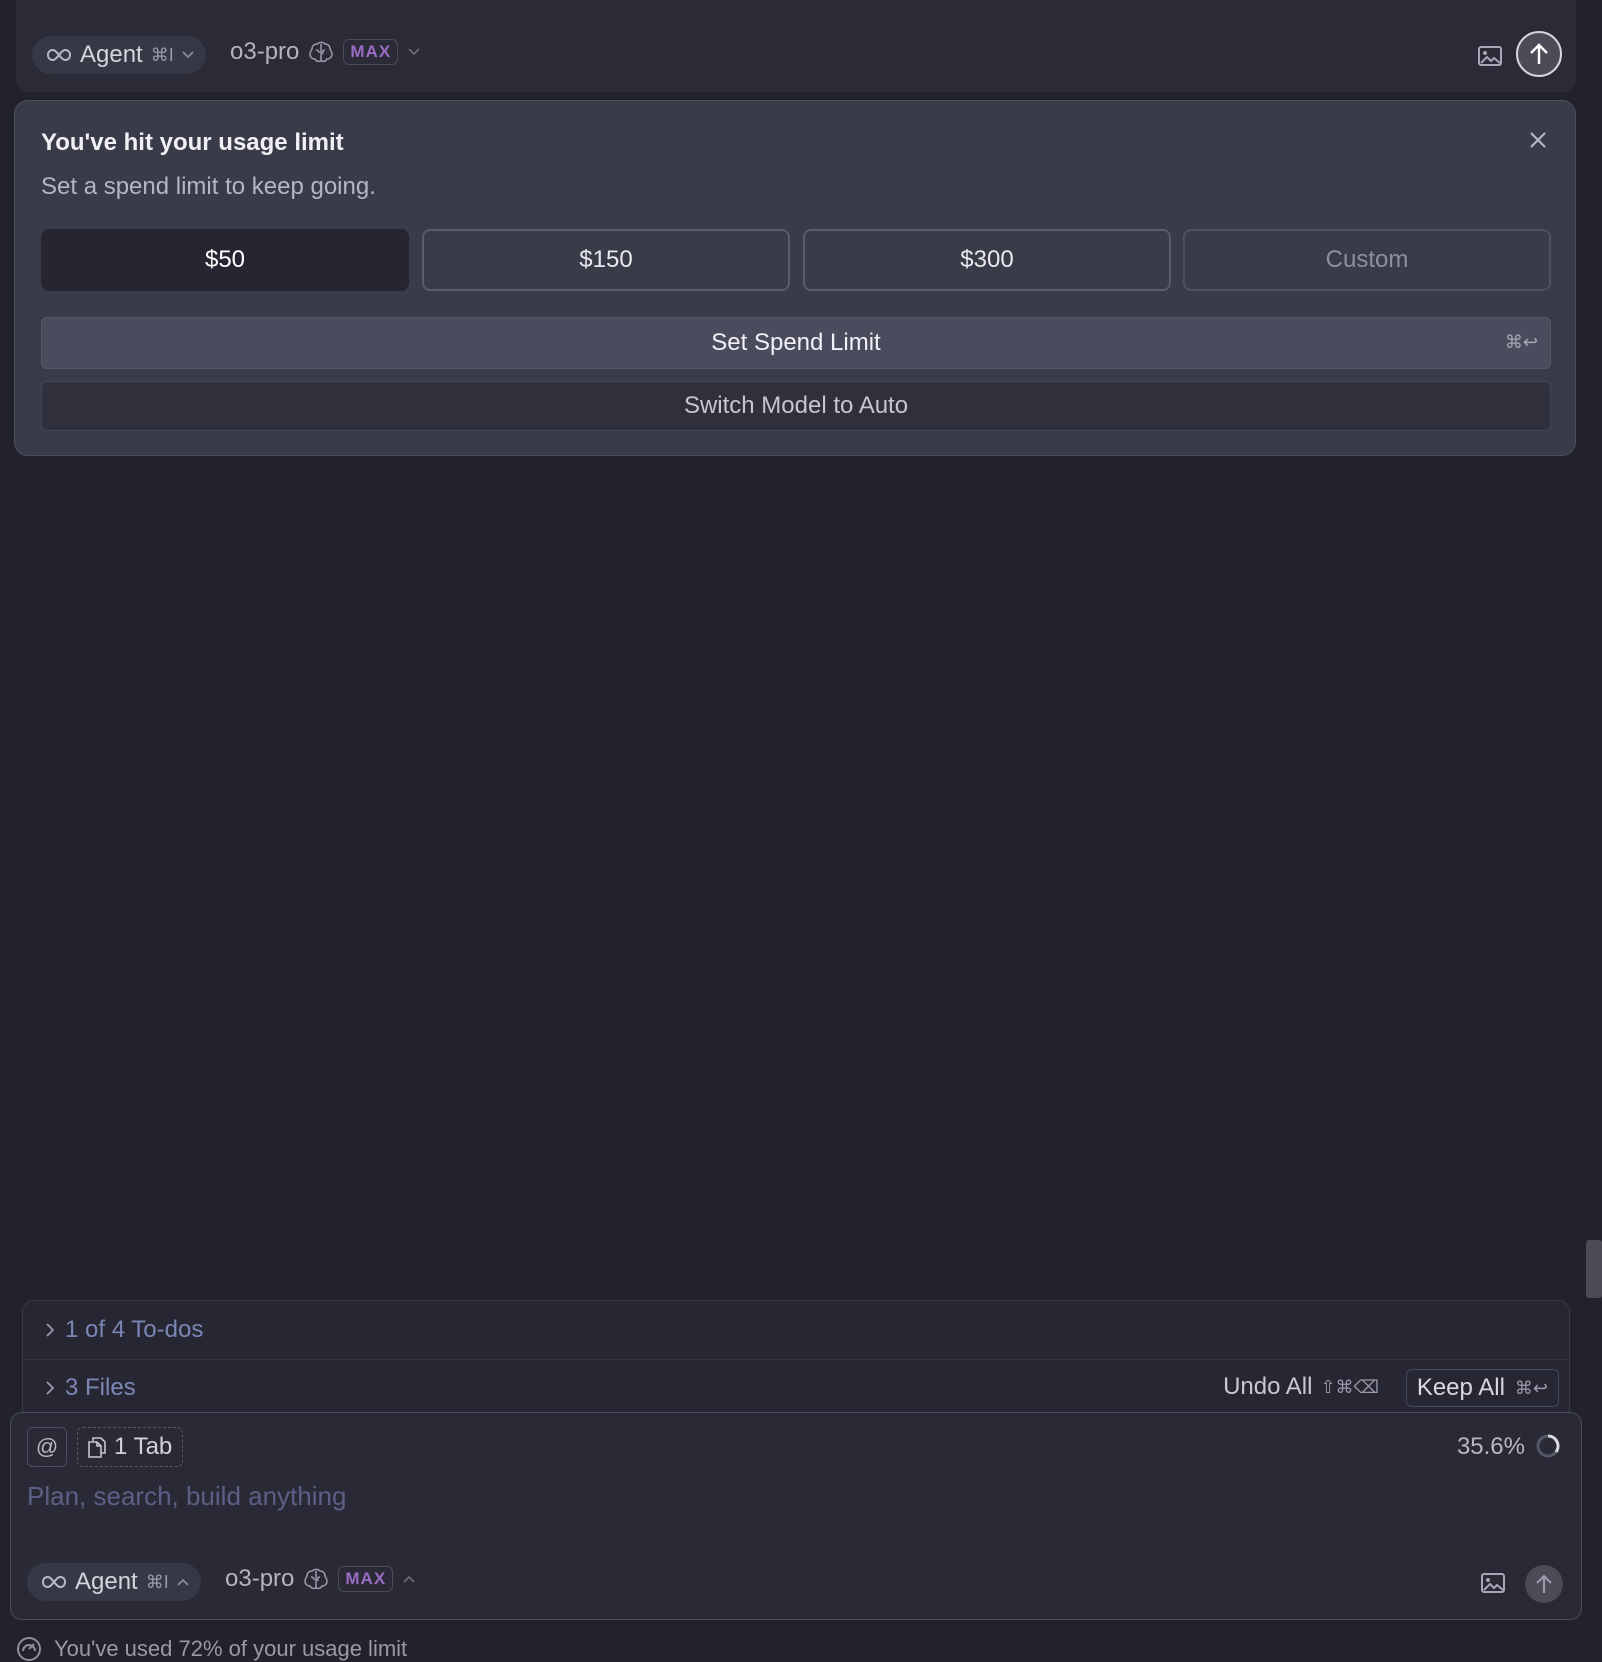 The width and height of the screenshot is (1602, 1662). I want to click on switch-model-auto-button: Switch Model to Auto, so click(796, 406).